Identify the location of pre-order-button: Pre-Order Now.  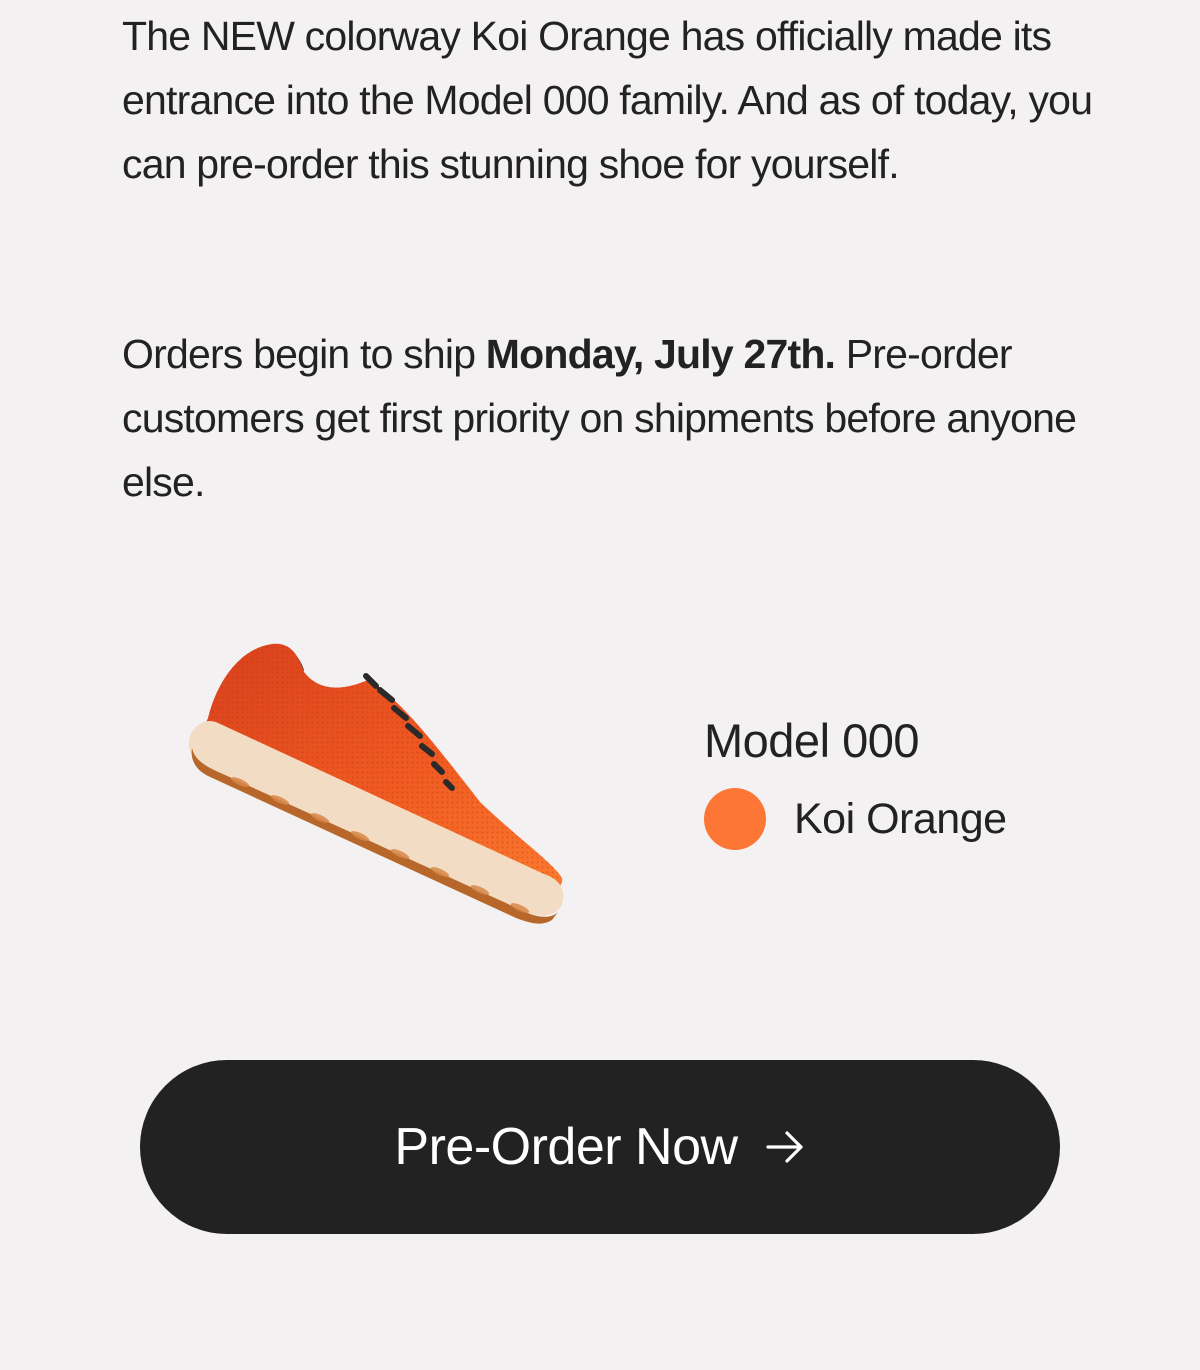
(600, 1147).